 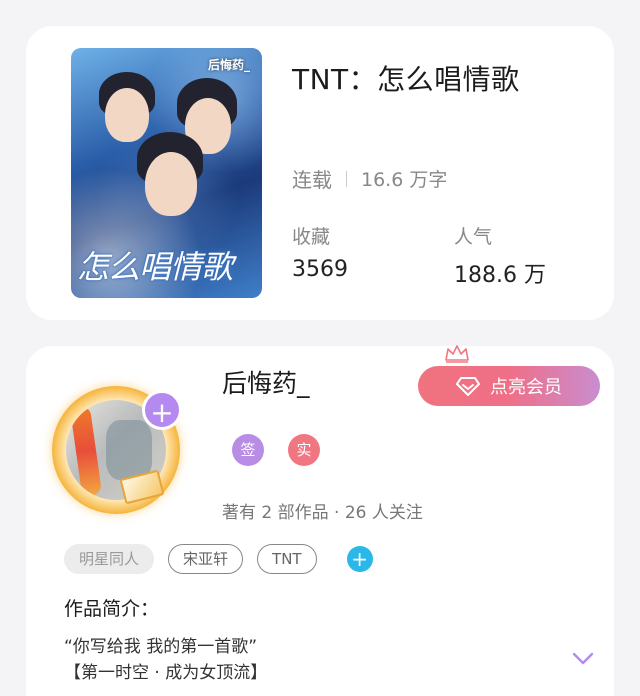 What do you see at coordinates (266, 382) in the screenshot?
I see `author-name: 后悔药_` at bounding box center [266, 382].